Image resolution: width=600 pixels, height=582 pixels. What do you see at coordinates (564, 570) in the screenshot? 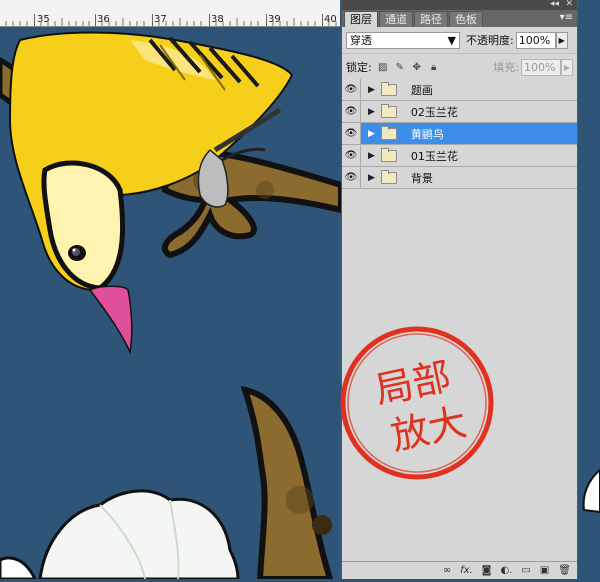
I see `trash-icon: 🗑︎` at bounding box center [564, 570].